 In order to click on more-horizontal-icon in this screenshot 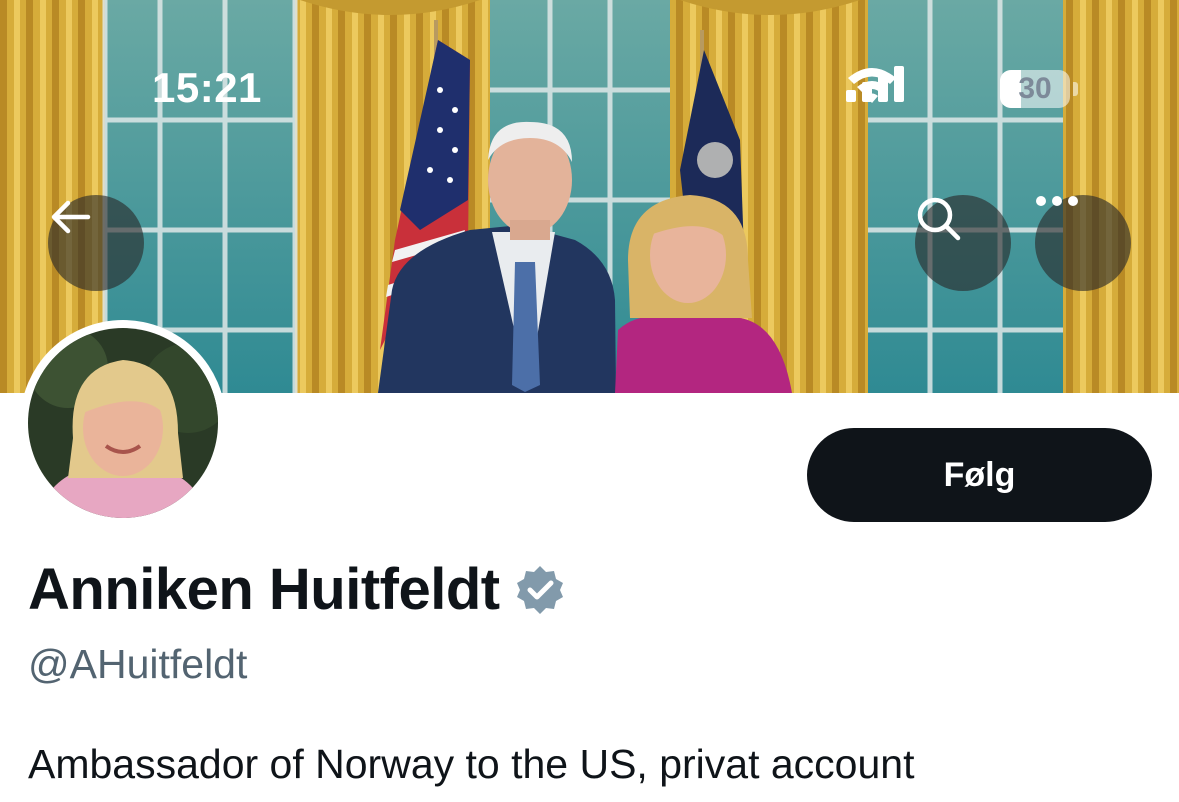, I will do `click(1057, 201)`.